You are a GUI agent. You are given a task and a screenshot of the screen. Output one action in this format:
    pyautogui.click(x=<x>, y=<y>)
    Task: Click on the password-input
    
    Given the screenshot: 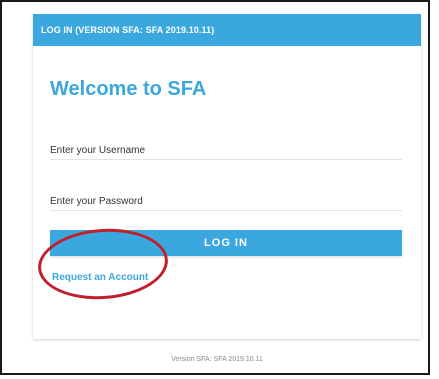 What is the action you would take?
    pyautogui.click(x=226, y=201)
    